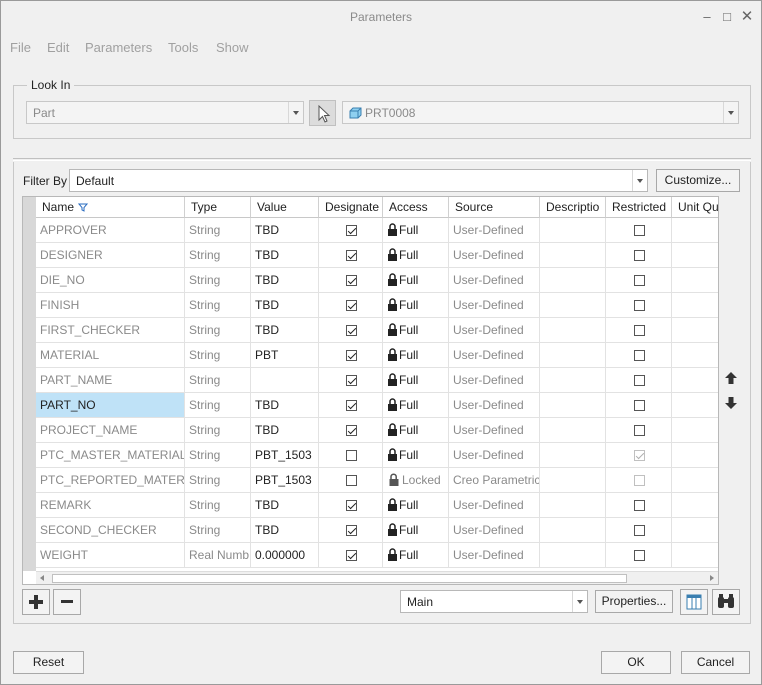  What do you see at coordinates (36, 602) in the screenshot?
I see `add-parameter-button` at bounding box center [36, 602].